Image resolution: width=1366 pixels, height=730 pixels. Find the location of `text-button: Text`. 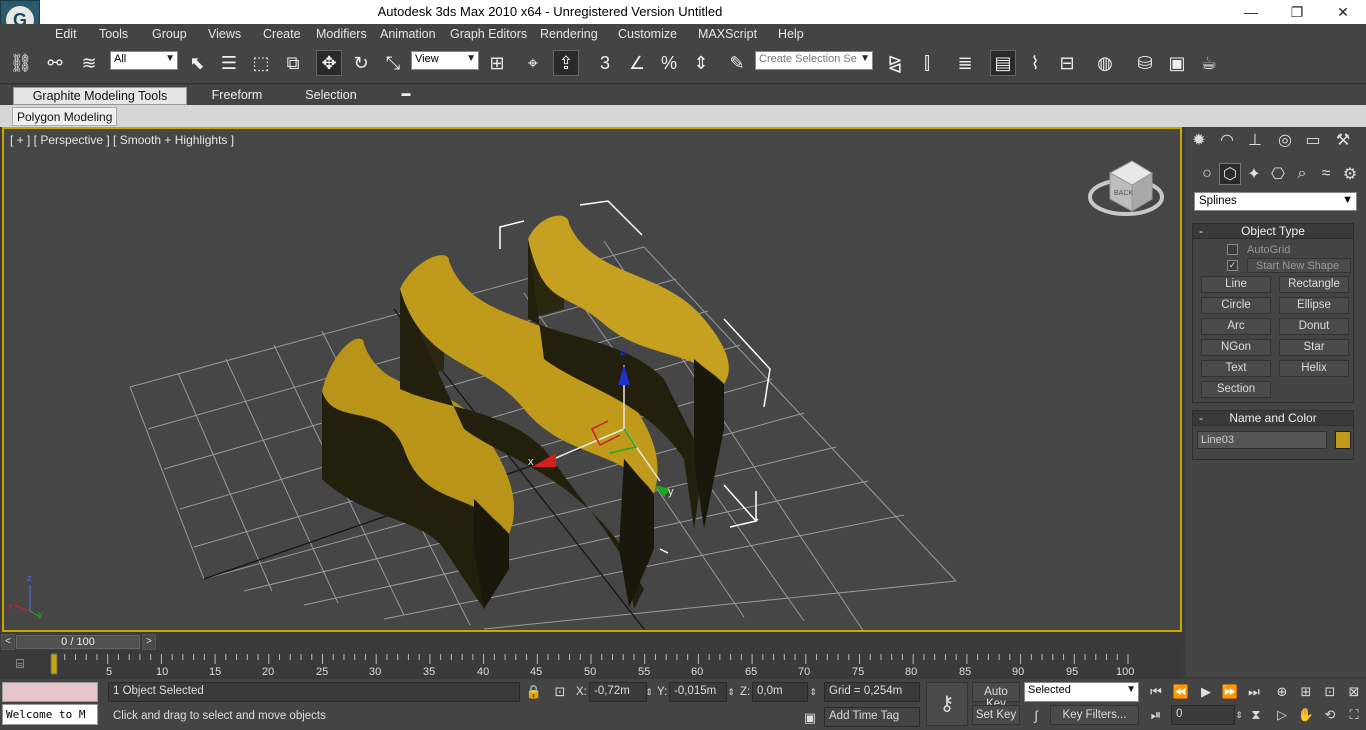

text-button: Text is located at coordinates (1236, 368).